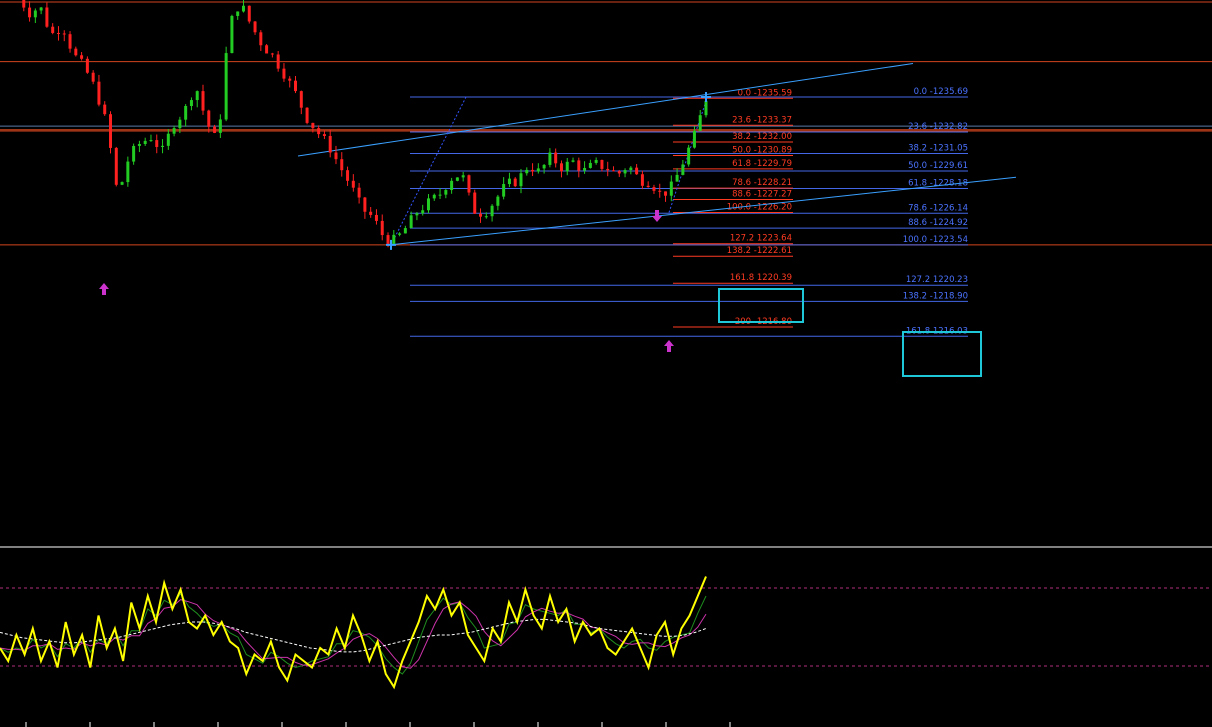 The width and height of the screenshot is (1212, 727). I want to click on fib-red-label: 78.6 -1228.21, so click(762, 183).